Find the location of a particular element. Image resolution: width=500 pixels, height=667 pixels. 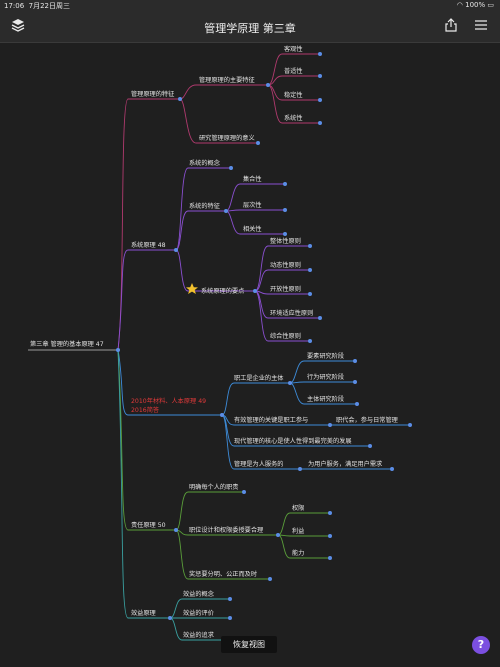

node-system-key-points: 系统原理的要点 is located at coordinates (222, 291).